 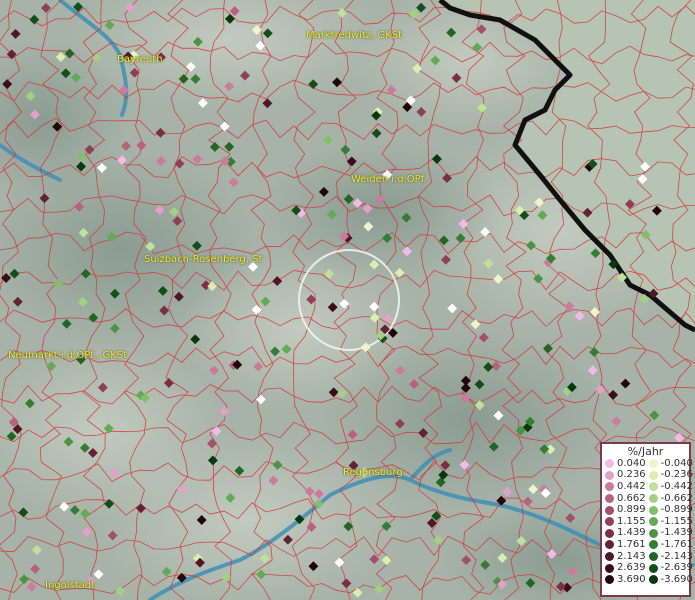 I want to click on legend-row: 2.639 -2.639, so click(x=647, y=568).